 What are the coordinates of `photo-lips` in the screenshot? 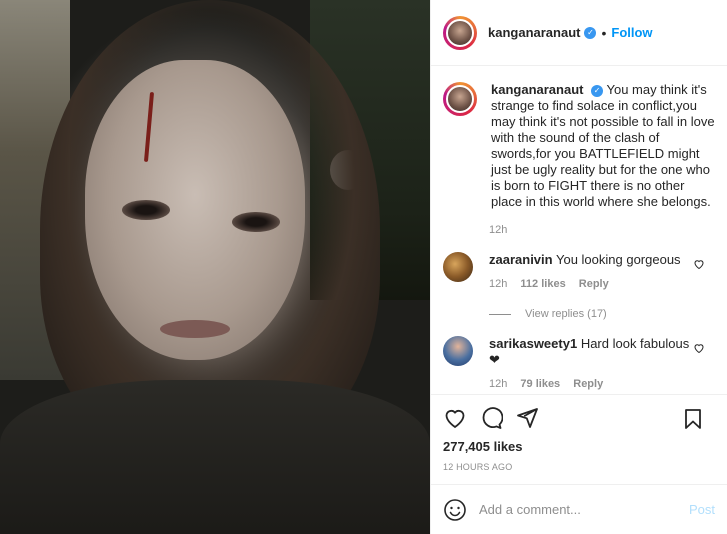 It's located at (195, 329).